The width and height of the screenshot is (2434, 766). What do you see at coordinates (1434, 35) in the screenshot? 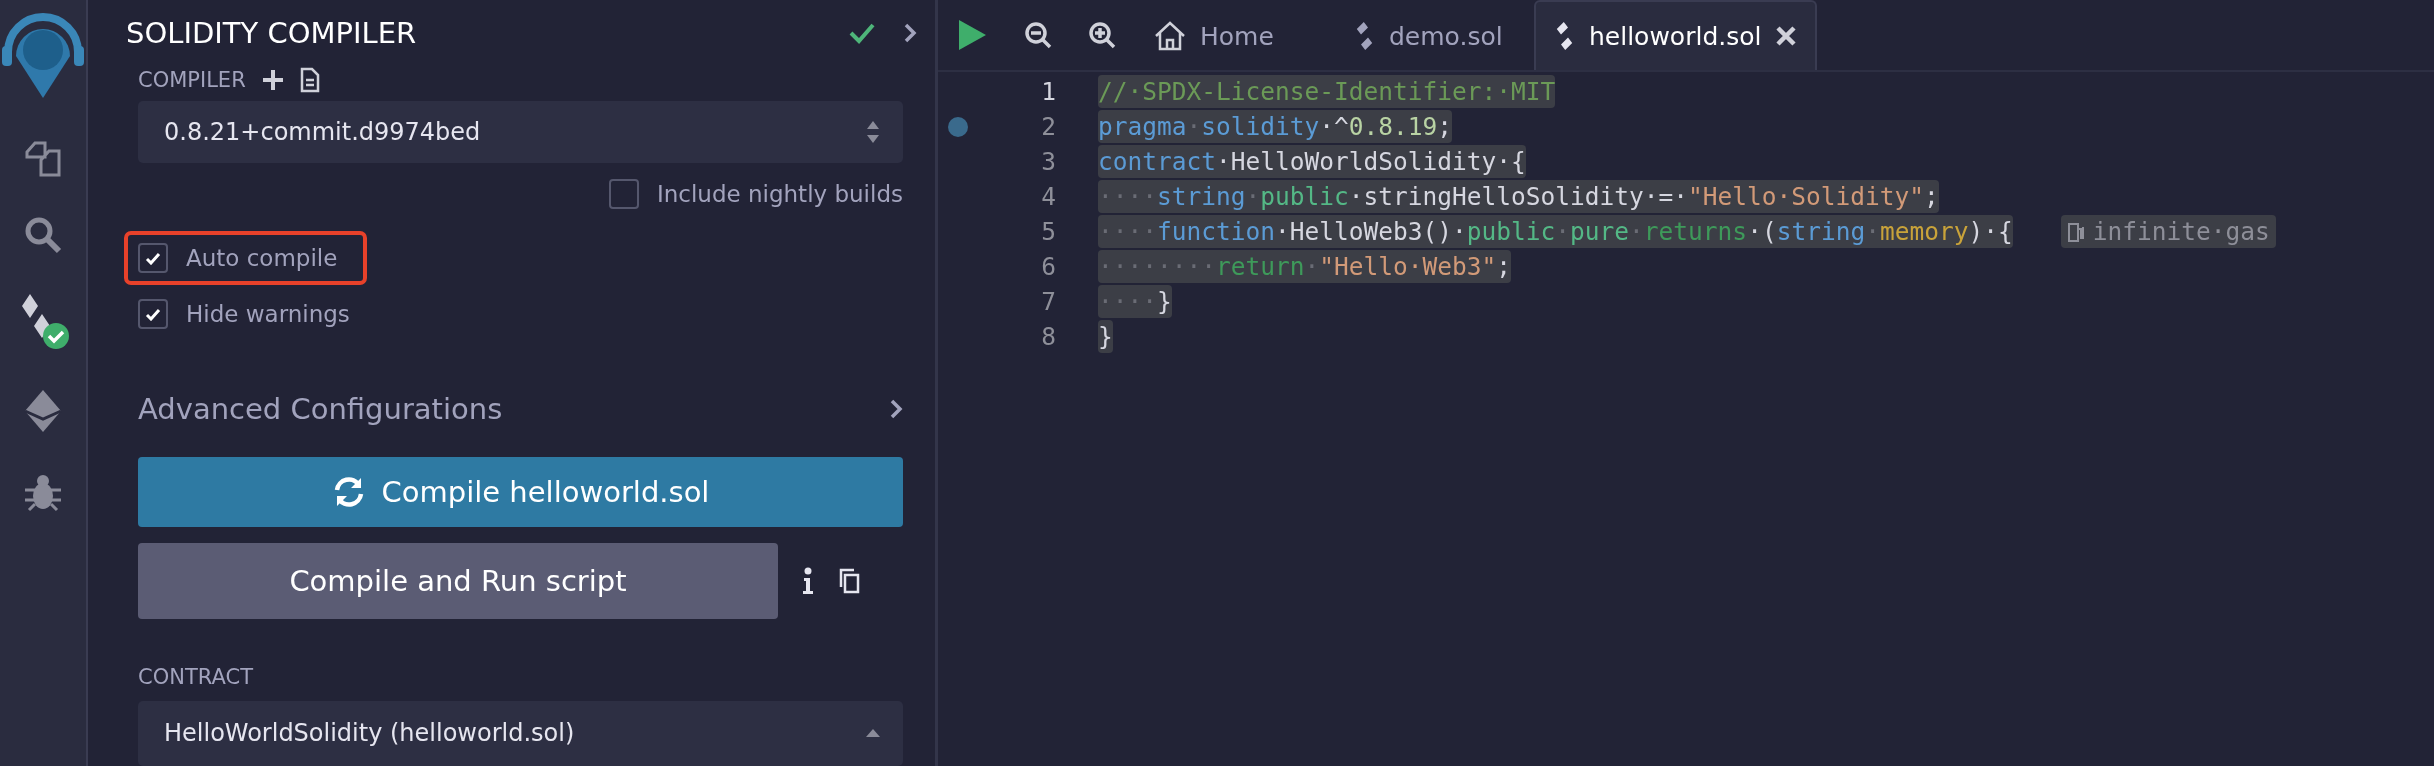
I see `editor-tab: demo.sol` at bounding box center [1434, 35].